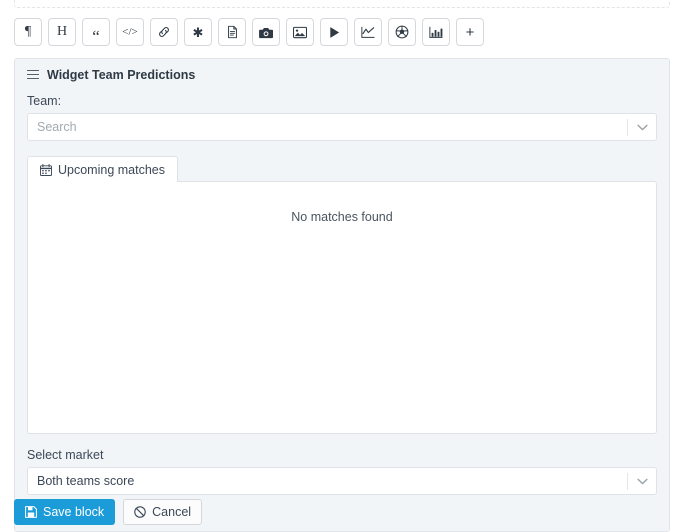 This screenshot has height=532, width=688. I want to click on plus-icon: +, so click(470, 32).